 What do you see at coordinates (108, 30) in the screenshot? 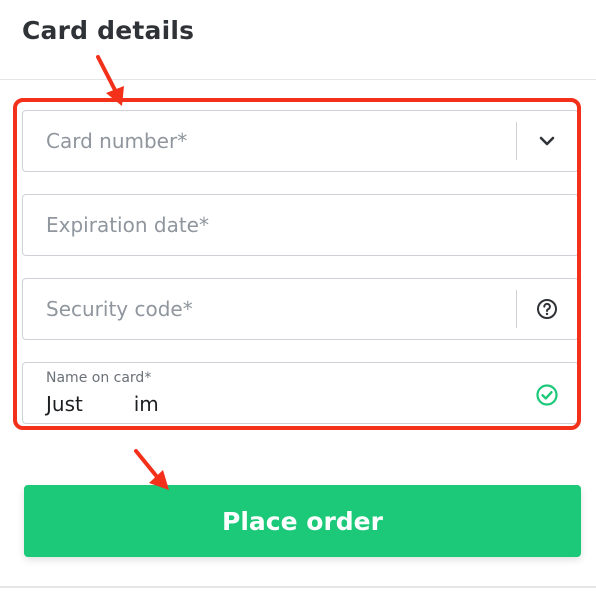
I see `page-title: Card details` at bounding box center [108, 30].